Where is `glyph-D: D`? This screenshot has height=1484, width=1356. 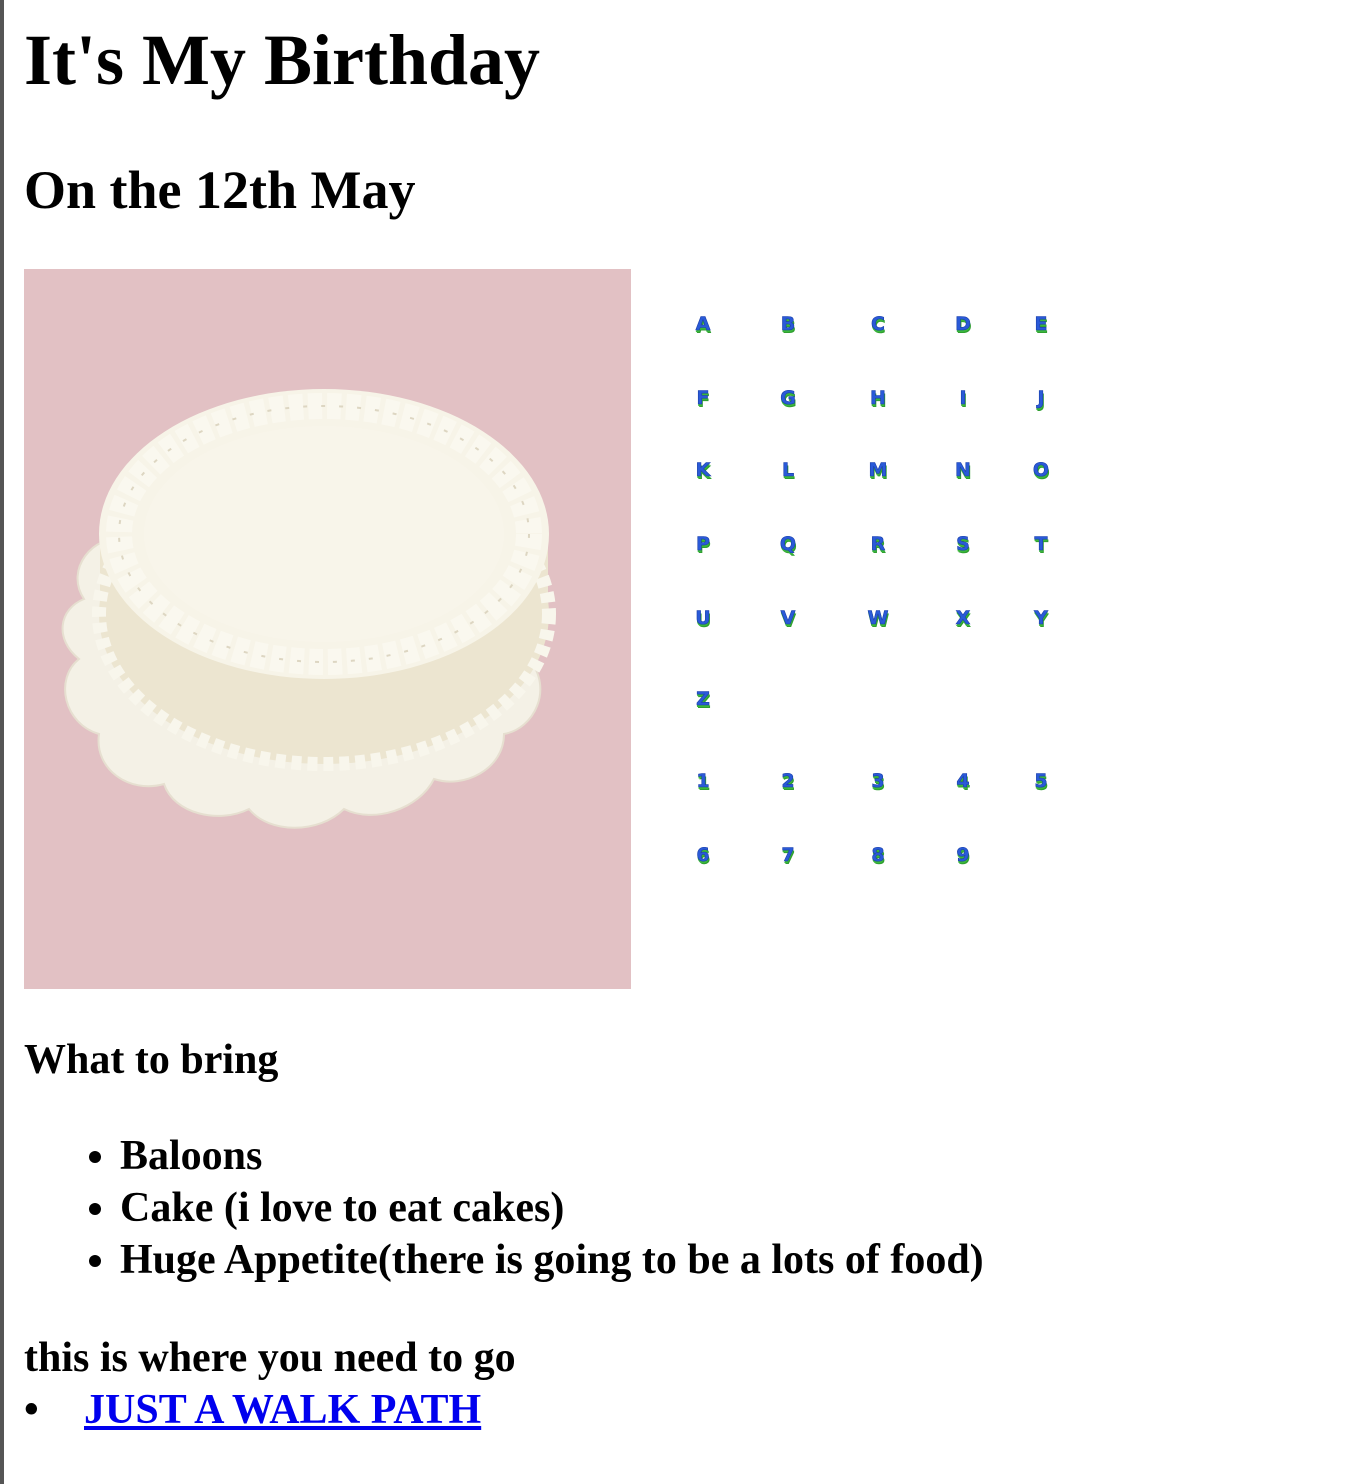 glyph-D: D is located at coordinates (963, 324).